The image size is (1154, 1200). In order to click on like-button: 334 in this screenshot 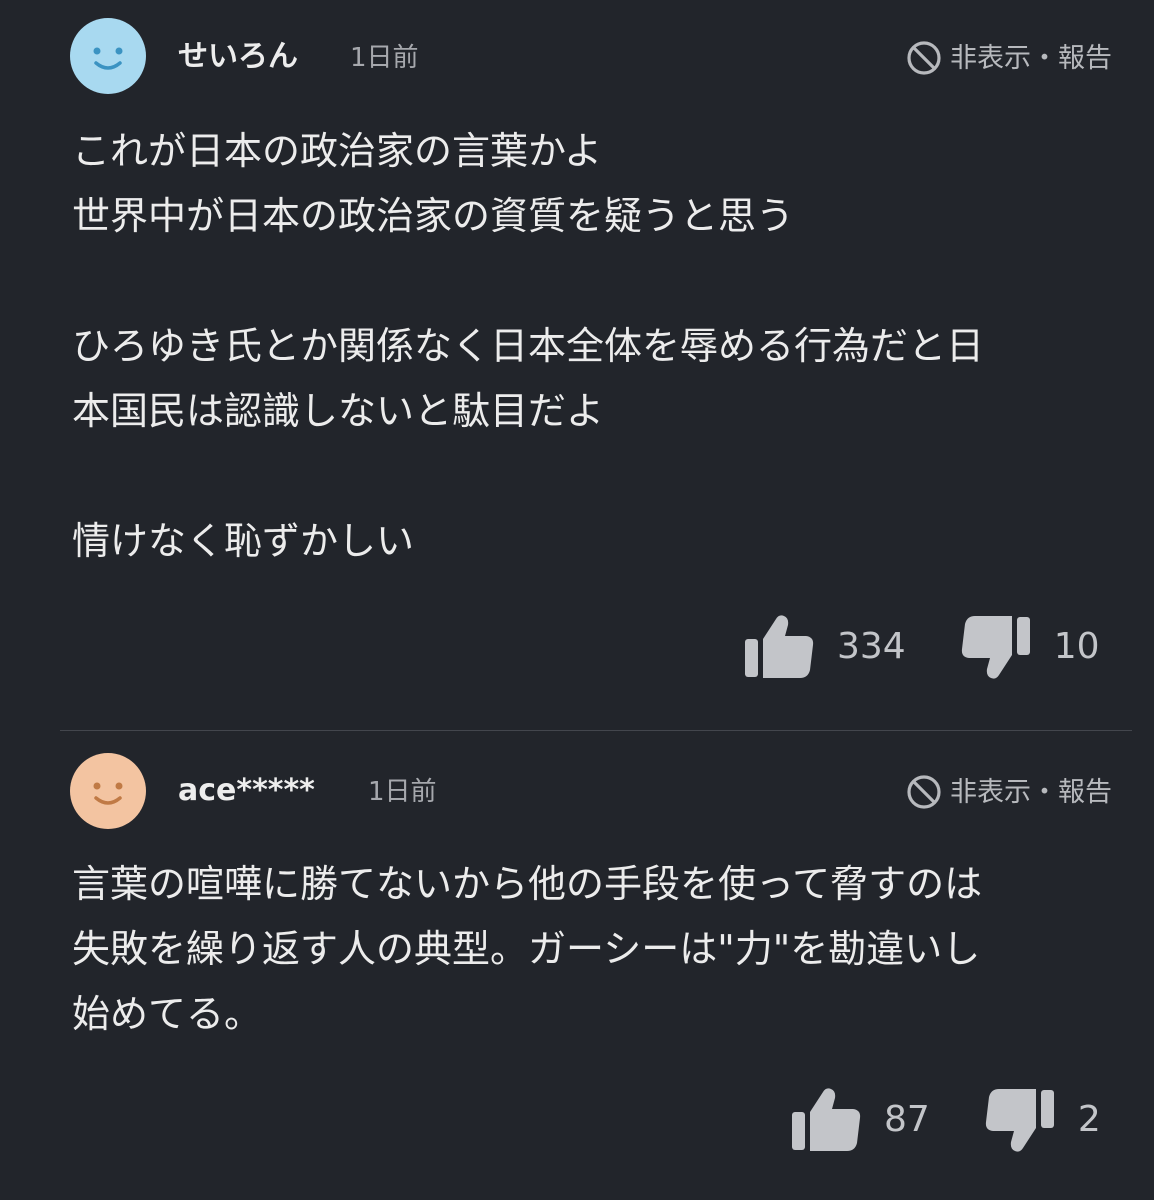, I will do `click(824, 647)`.